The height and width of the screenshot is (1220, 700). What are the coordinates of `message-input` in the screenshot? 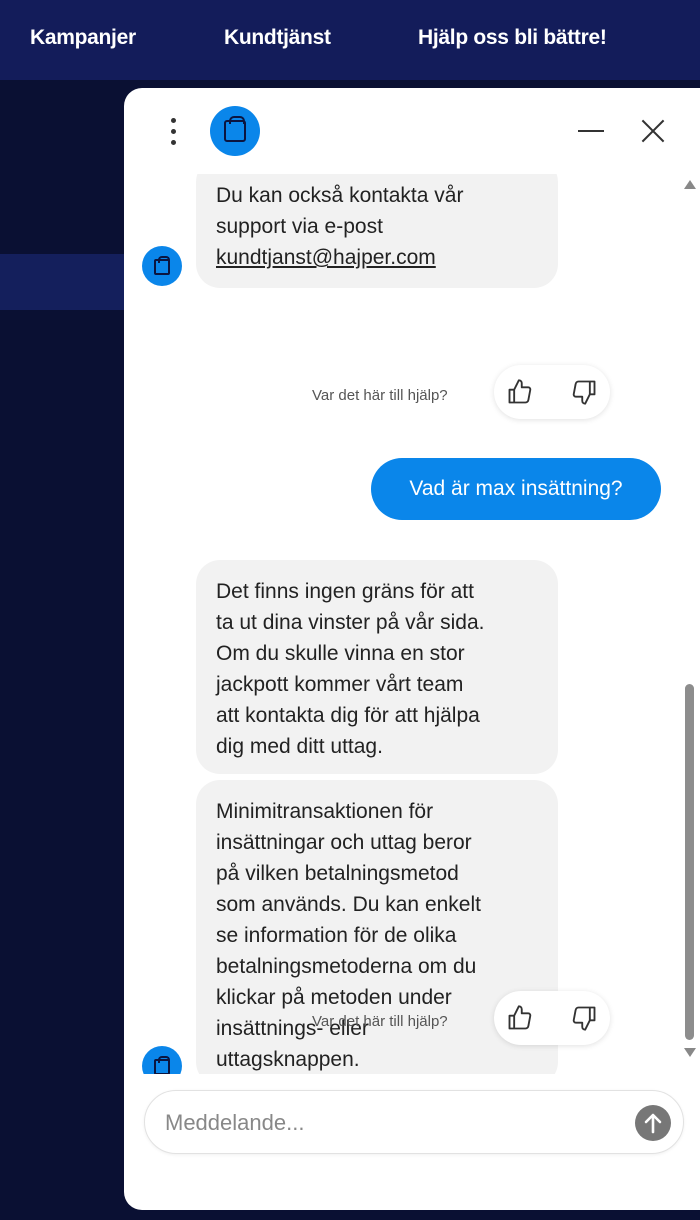 It's located at (390, 1123).